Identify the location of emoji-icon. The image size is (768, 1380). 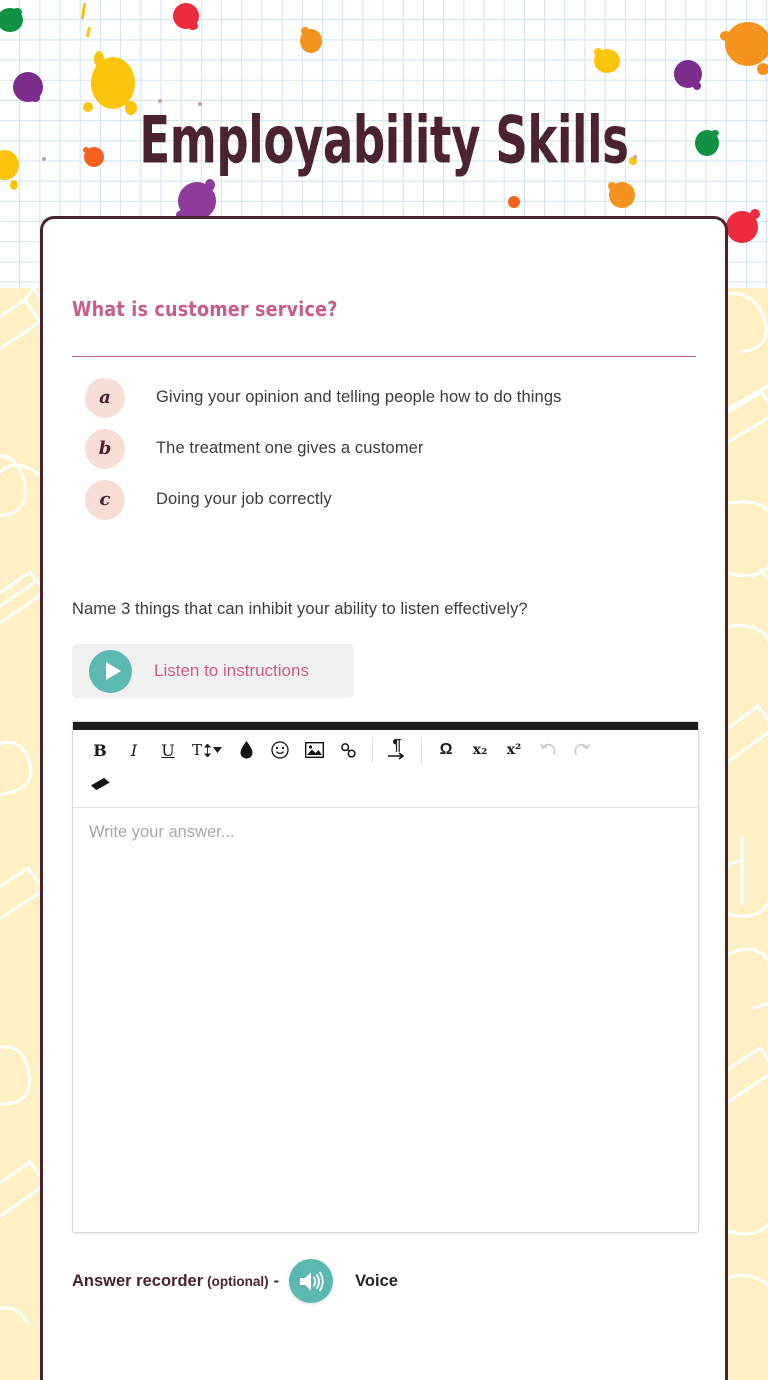
(280, 750).